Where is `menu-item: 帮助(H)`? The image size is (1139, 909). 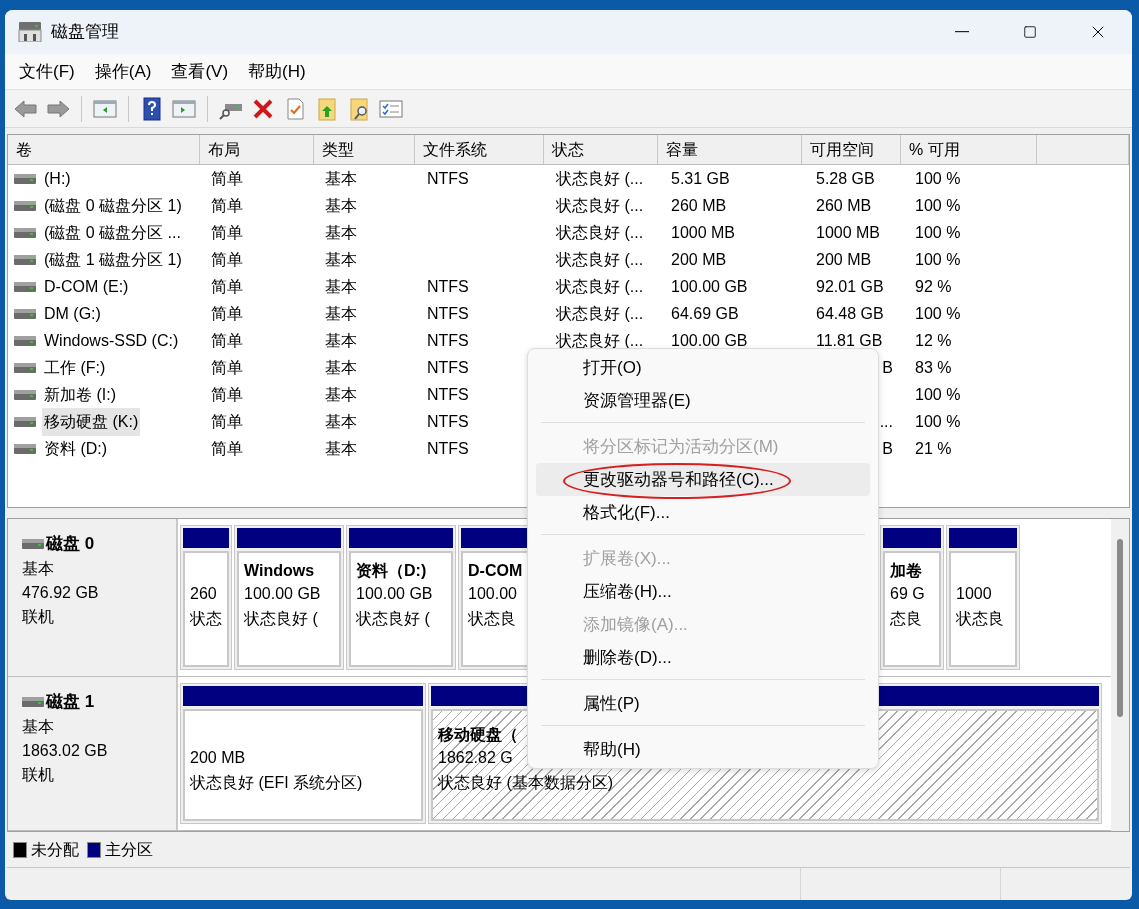 menu-item: 帮助(H) is located at coordinates (703, 749).